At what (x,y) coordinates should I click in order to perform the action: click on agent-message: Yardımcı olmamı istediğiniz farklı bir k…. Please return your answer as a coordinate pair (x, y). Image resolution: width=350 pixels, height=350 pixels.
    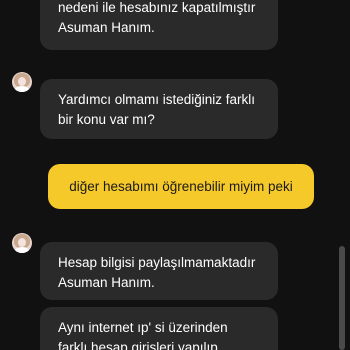
    Looking at the image, I should click on (159, 109).